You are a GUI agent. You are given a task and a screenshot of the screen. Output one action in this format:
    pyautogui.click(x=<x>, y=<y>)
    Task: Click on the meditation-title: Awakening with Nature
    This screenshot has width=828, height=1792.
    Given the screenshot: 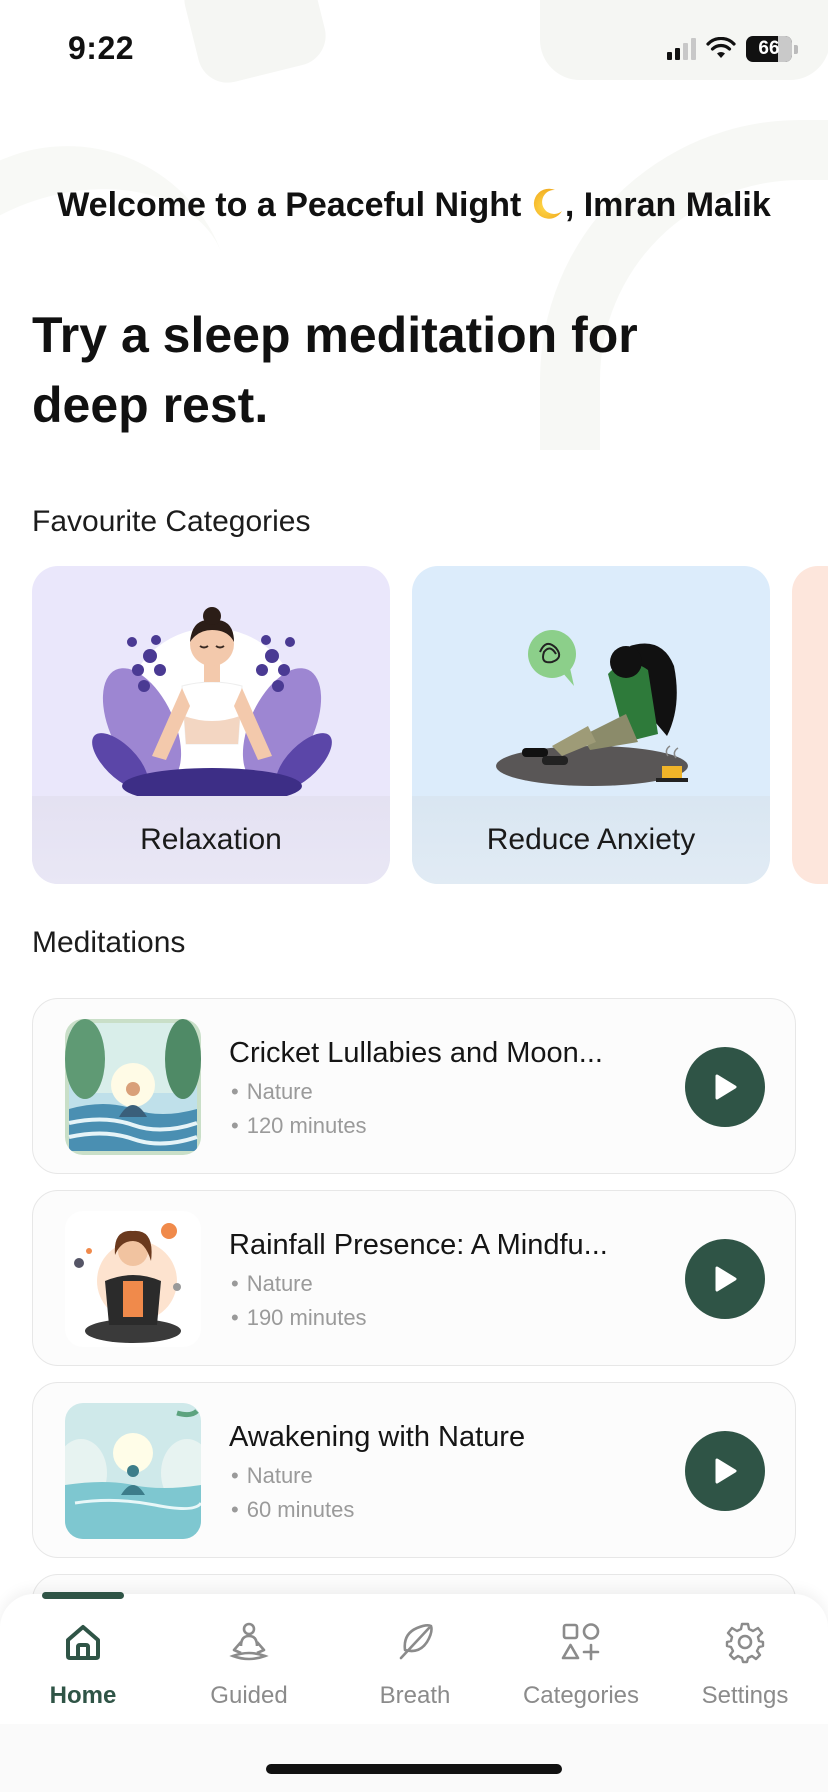 What is the action you would take?
    pyautogui.click(x=377, y=1437)
    